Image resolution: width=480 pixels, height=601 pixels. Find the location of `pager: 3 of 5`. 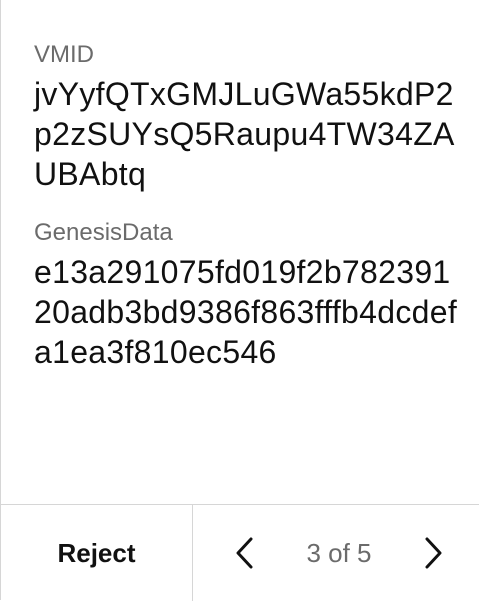

pager: 3 of 5 is located at coordinates (336, 553).